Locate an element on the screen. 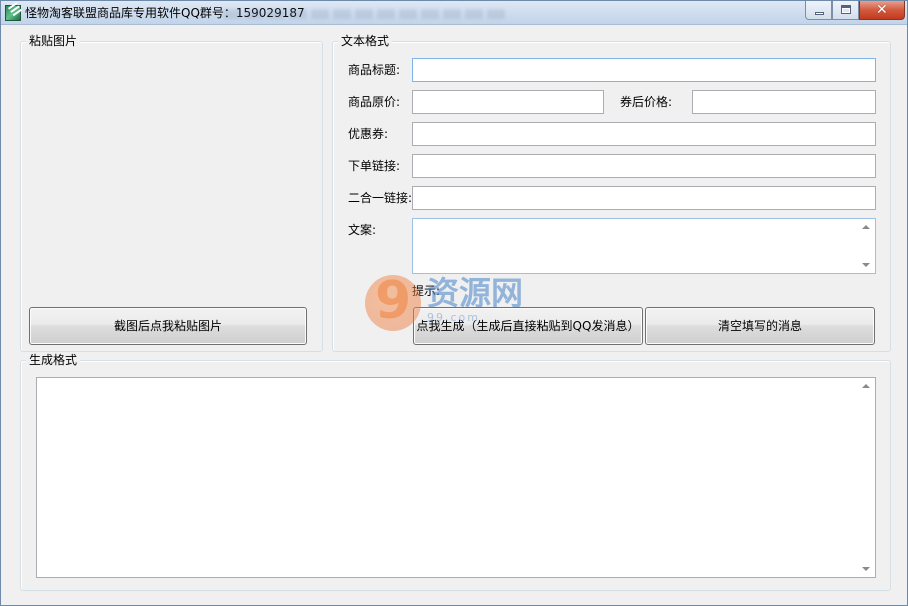 The width and height of the screenshot is (908, 606). minimize-button is located at coordinates (818, 10).